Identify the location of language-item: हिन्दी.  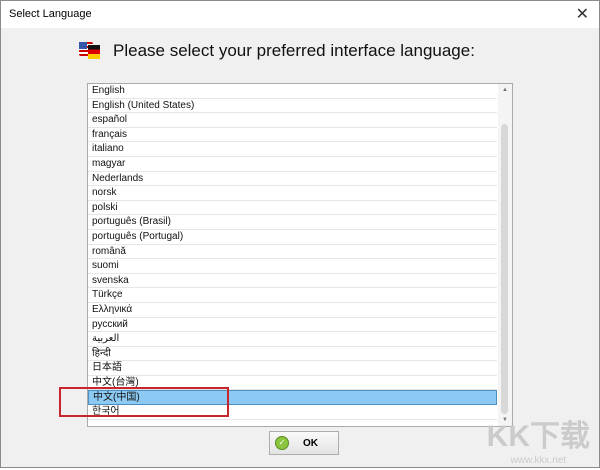
(292, 354).